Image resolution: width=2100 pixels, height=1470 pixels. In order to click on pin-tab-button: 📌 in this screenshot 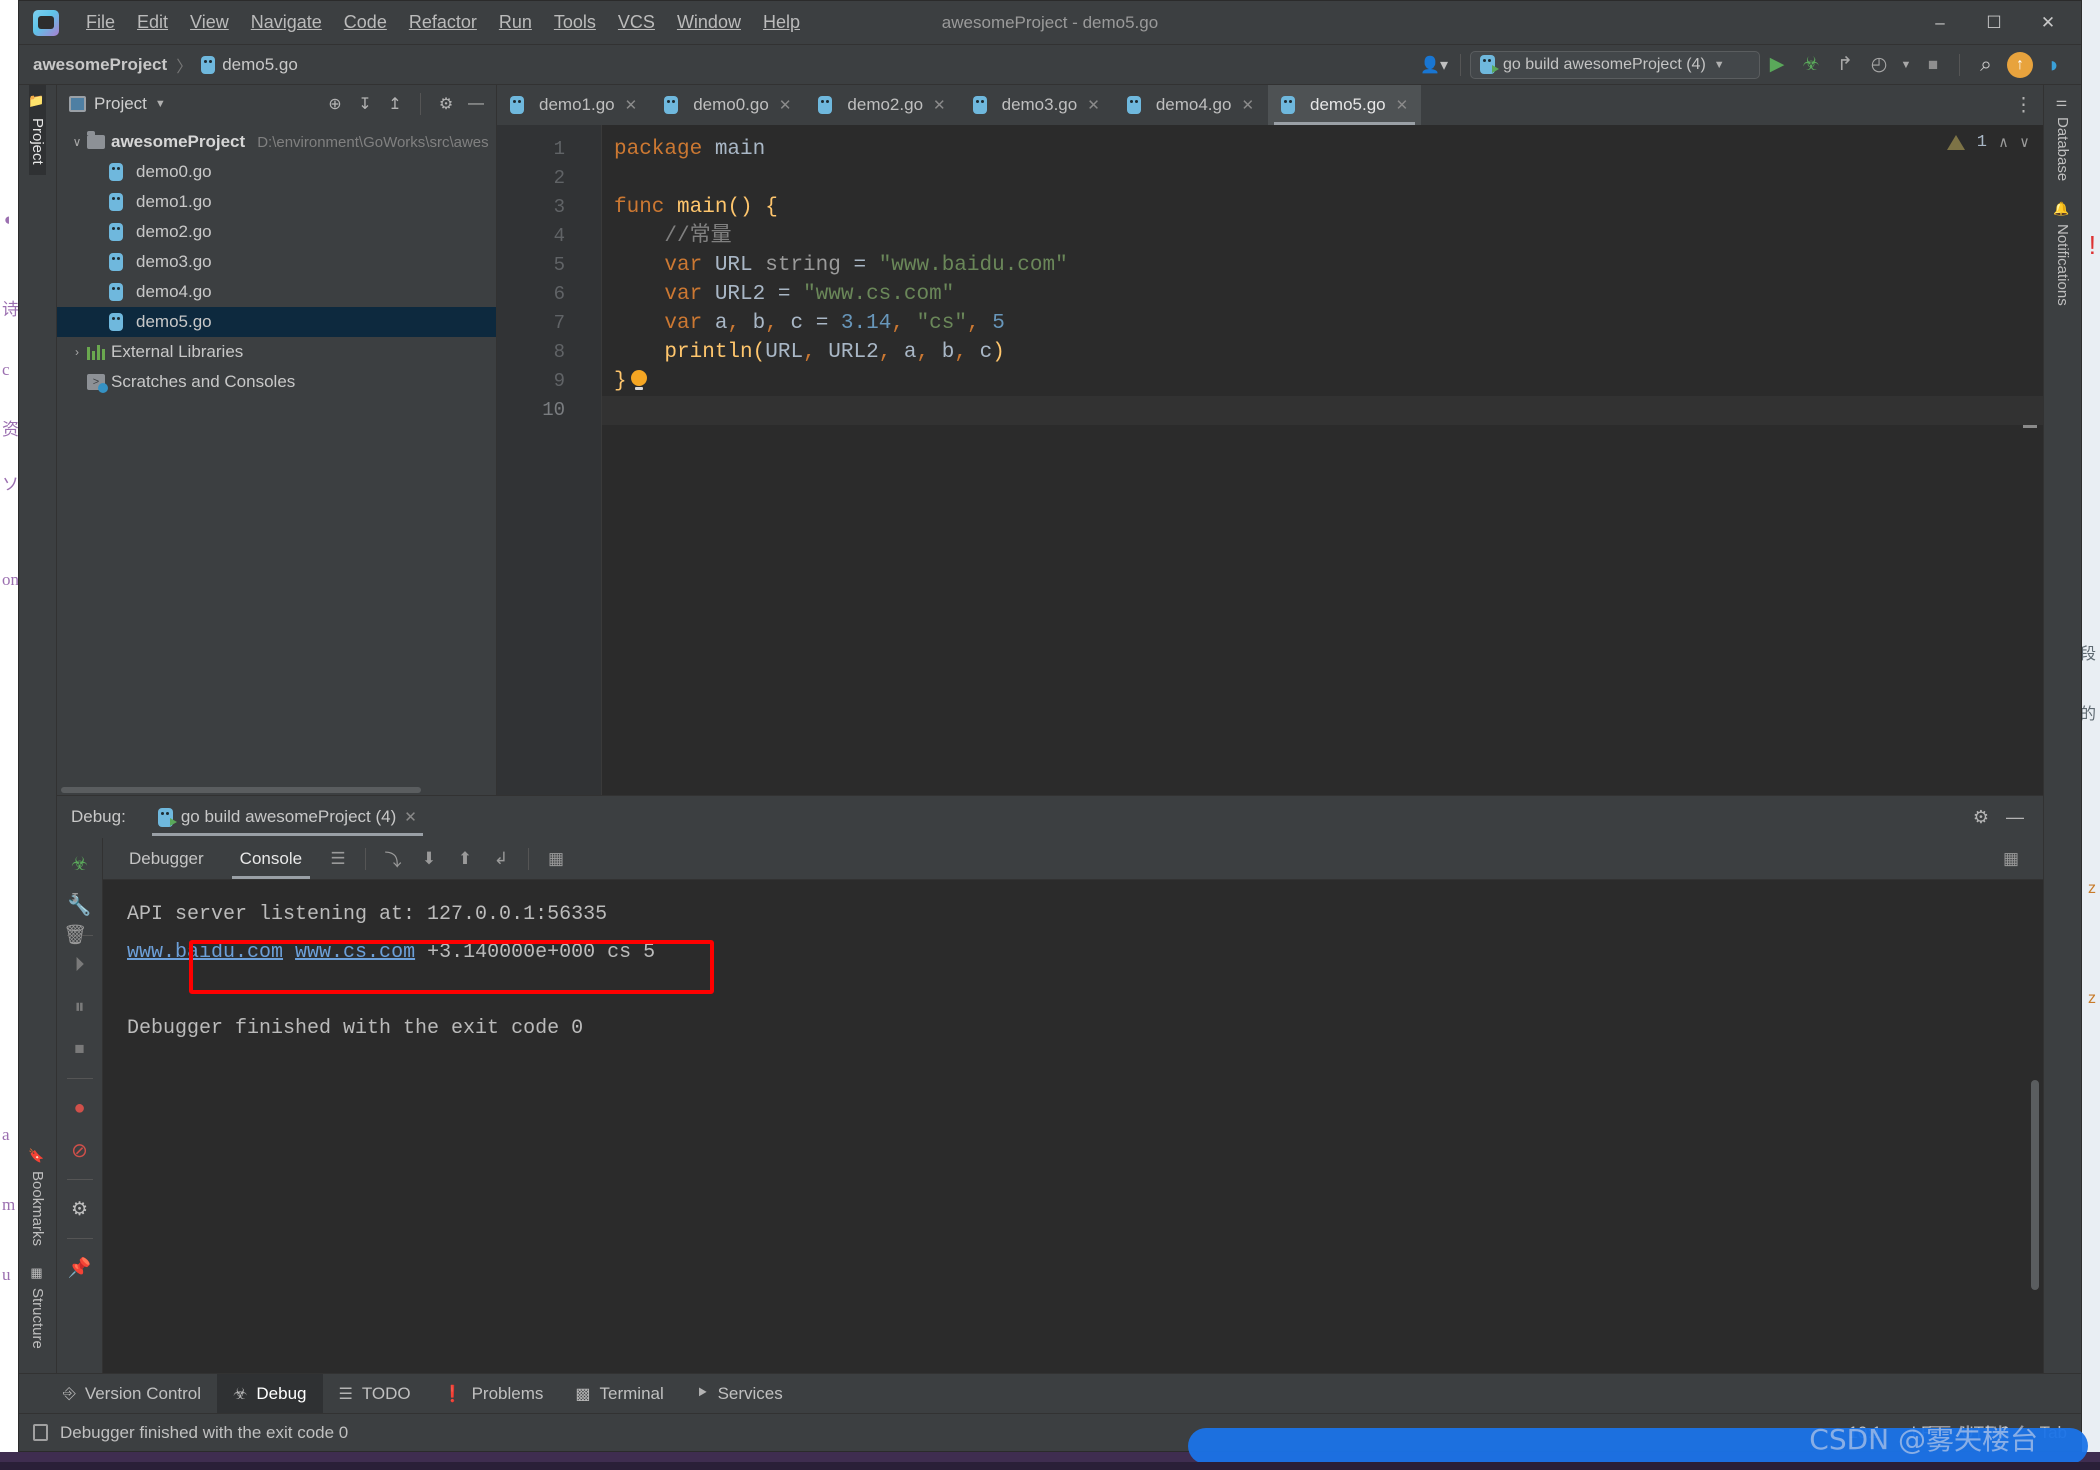, I will do `click(80, 1268)`.